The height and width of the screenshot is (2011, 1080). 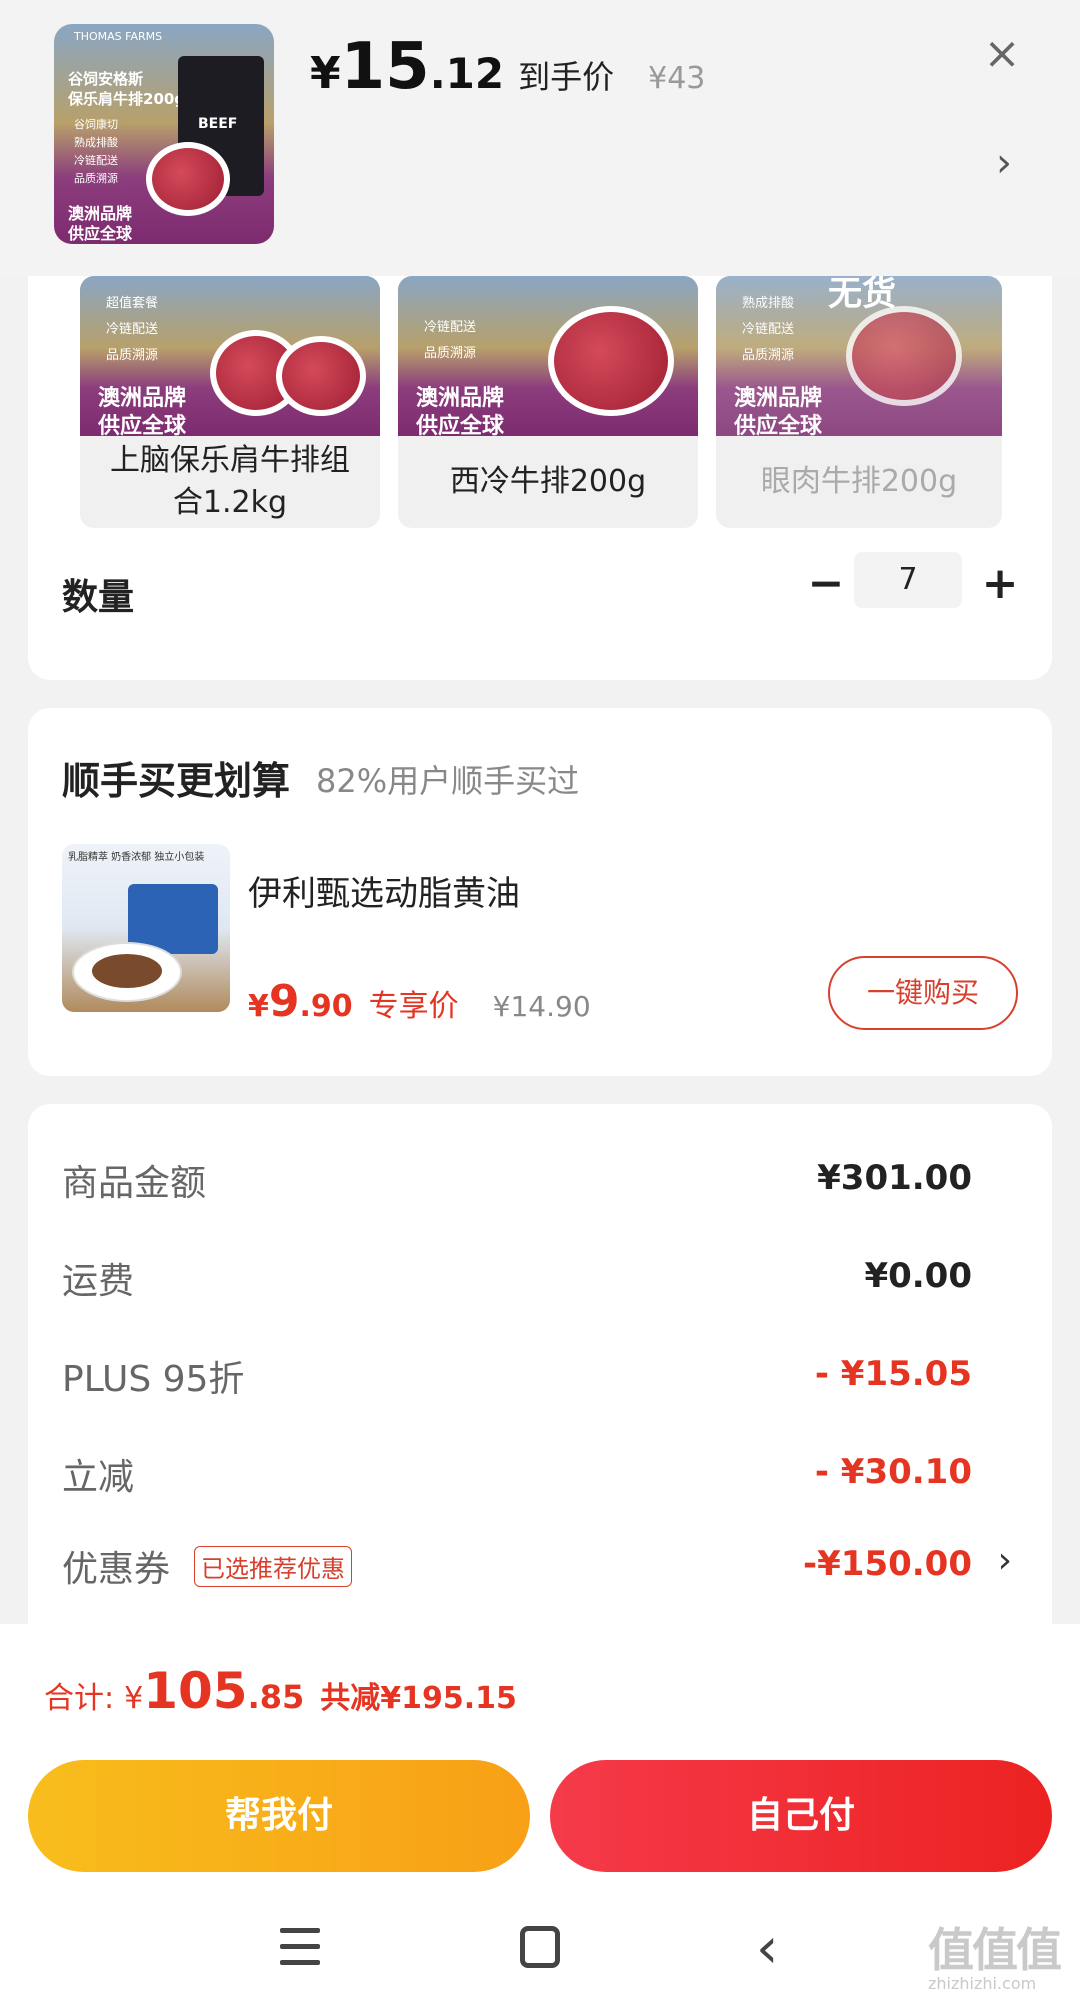 I want to click on summary-label: 运费, so click(x=98, y=1281).